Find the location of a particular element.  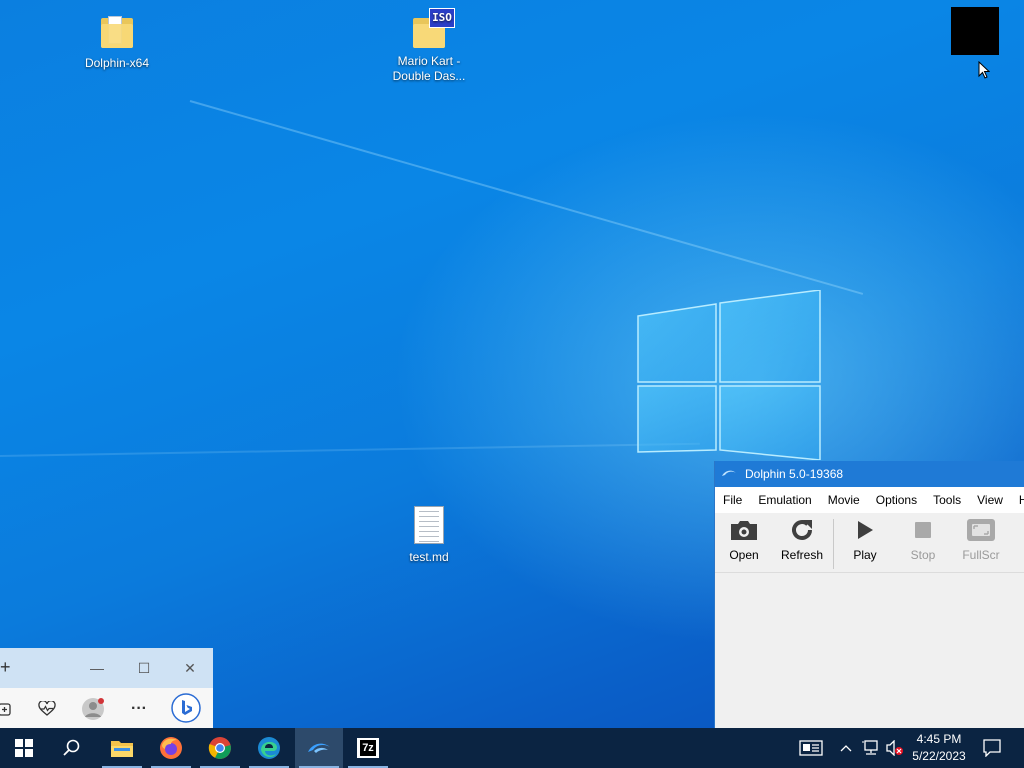

dolphin-titlebar: Dolphin 5.0-19368 is located at coordinates (869, 474).